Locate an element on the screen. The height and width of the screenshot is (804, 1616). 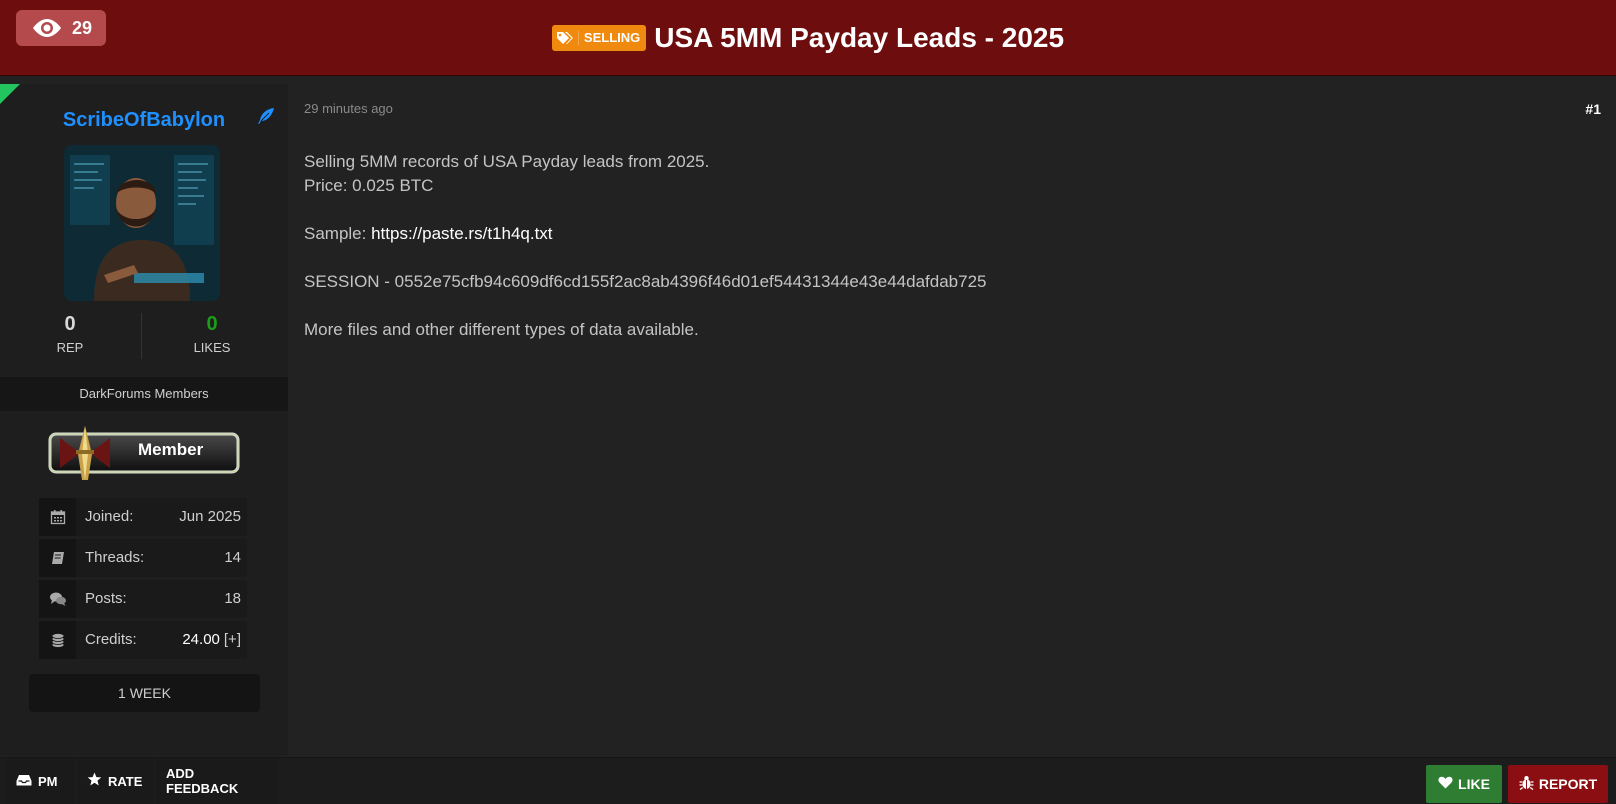
info-row-threads: Threads: 14 is located at coordinates (143, 558).